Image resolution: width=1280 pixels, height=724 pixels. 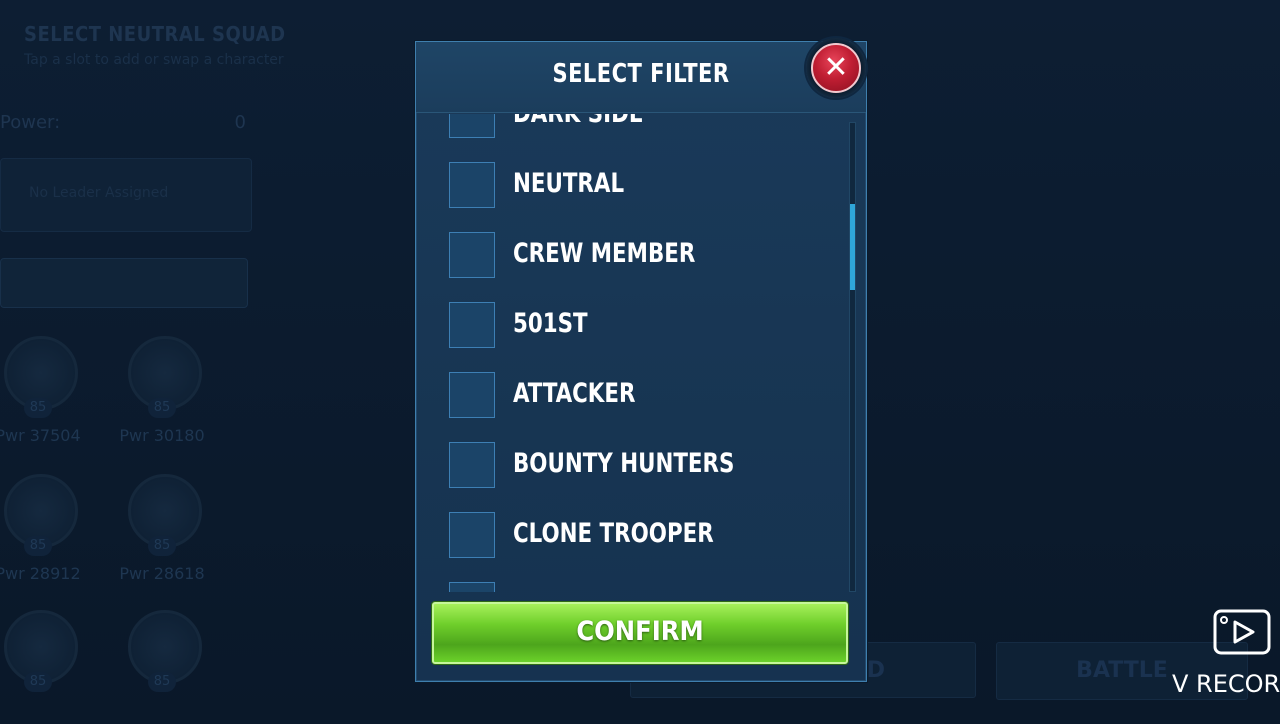 What do you see at coordinates (155, 34) in the screenshot?
I see `background-title: SELECT NEUTRAL SQUAD` at bounding box center [155, 34].